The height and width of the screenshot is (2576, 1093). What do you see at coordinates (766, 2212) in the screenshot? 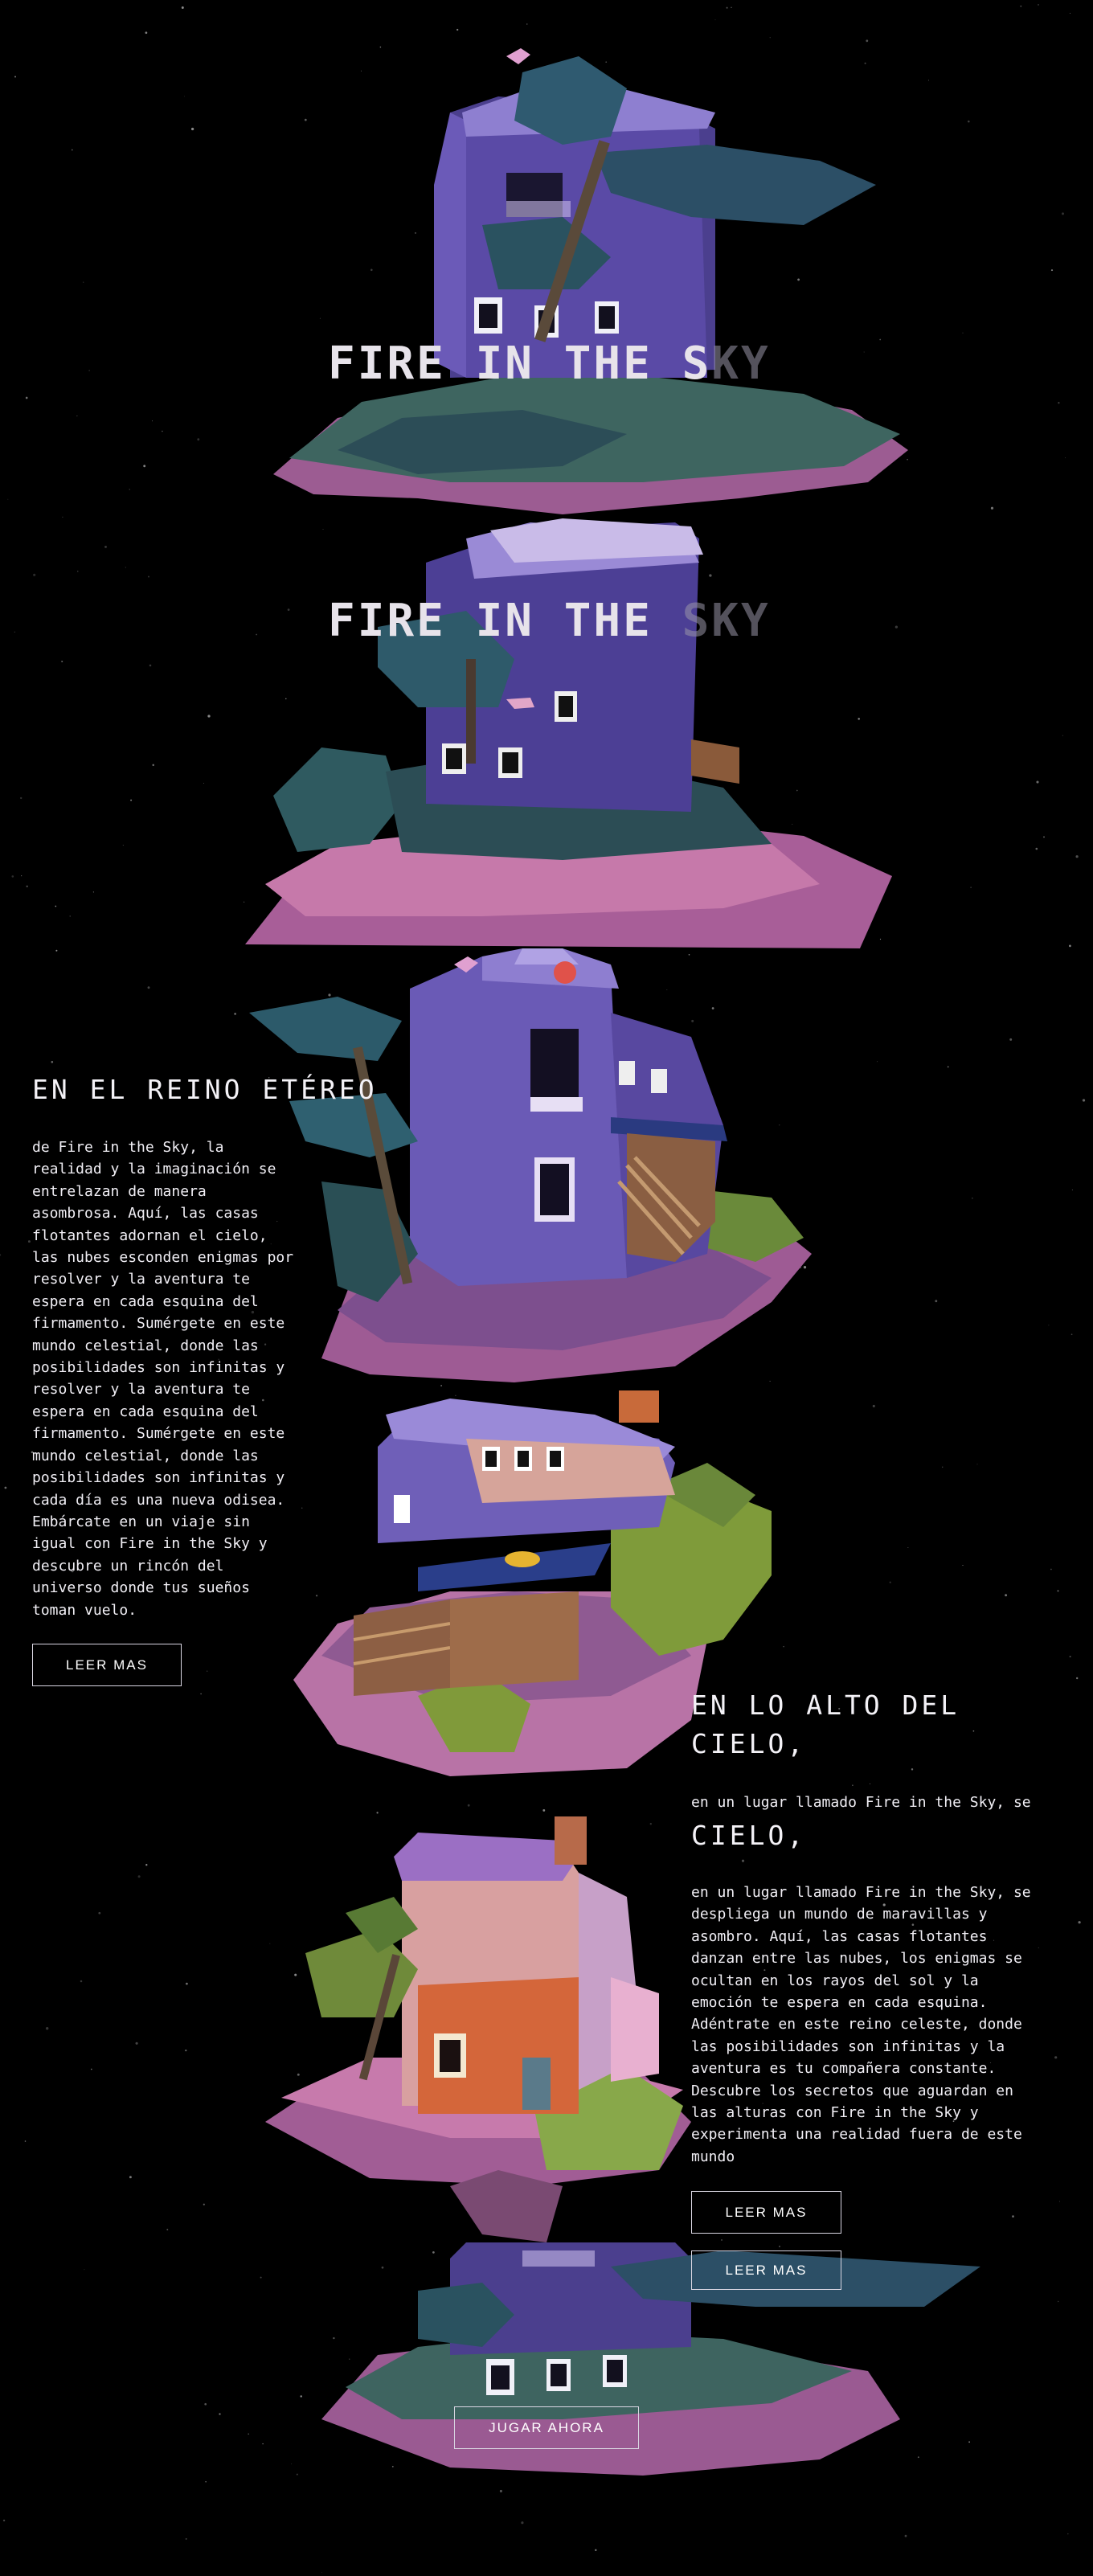
I see `sky-read-more-button: LEER MAS` at bounding box center [766, 2212].